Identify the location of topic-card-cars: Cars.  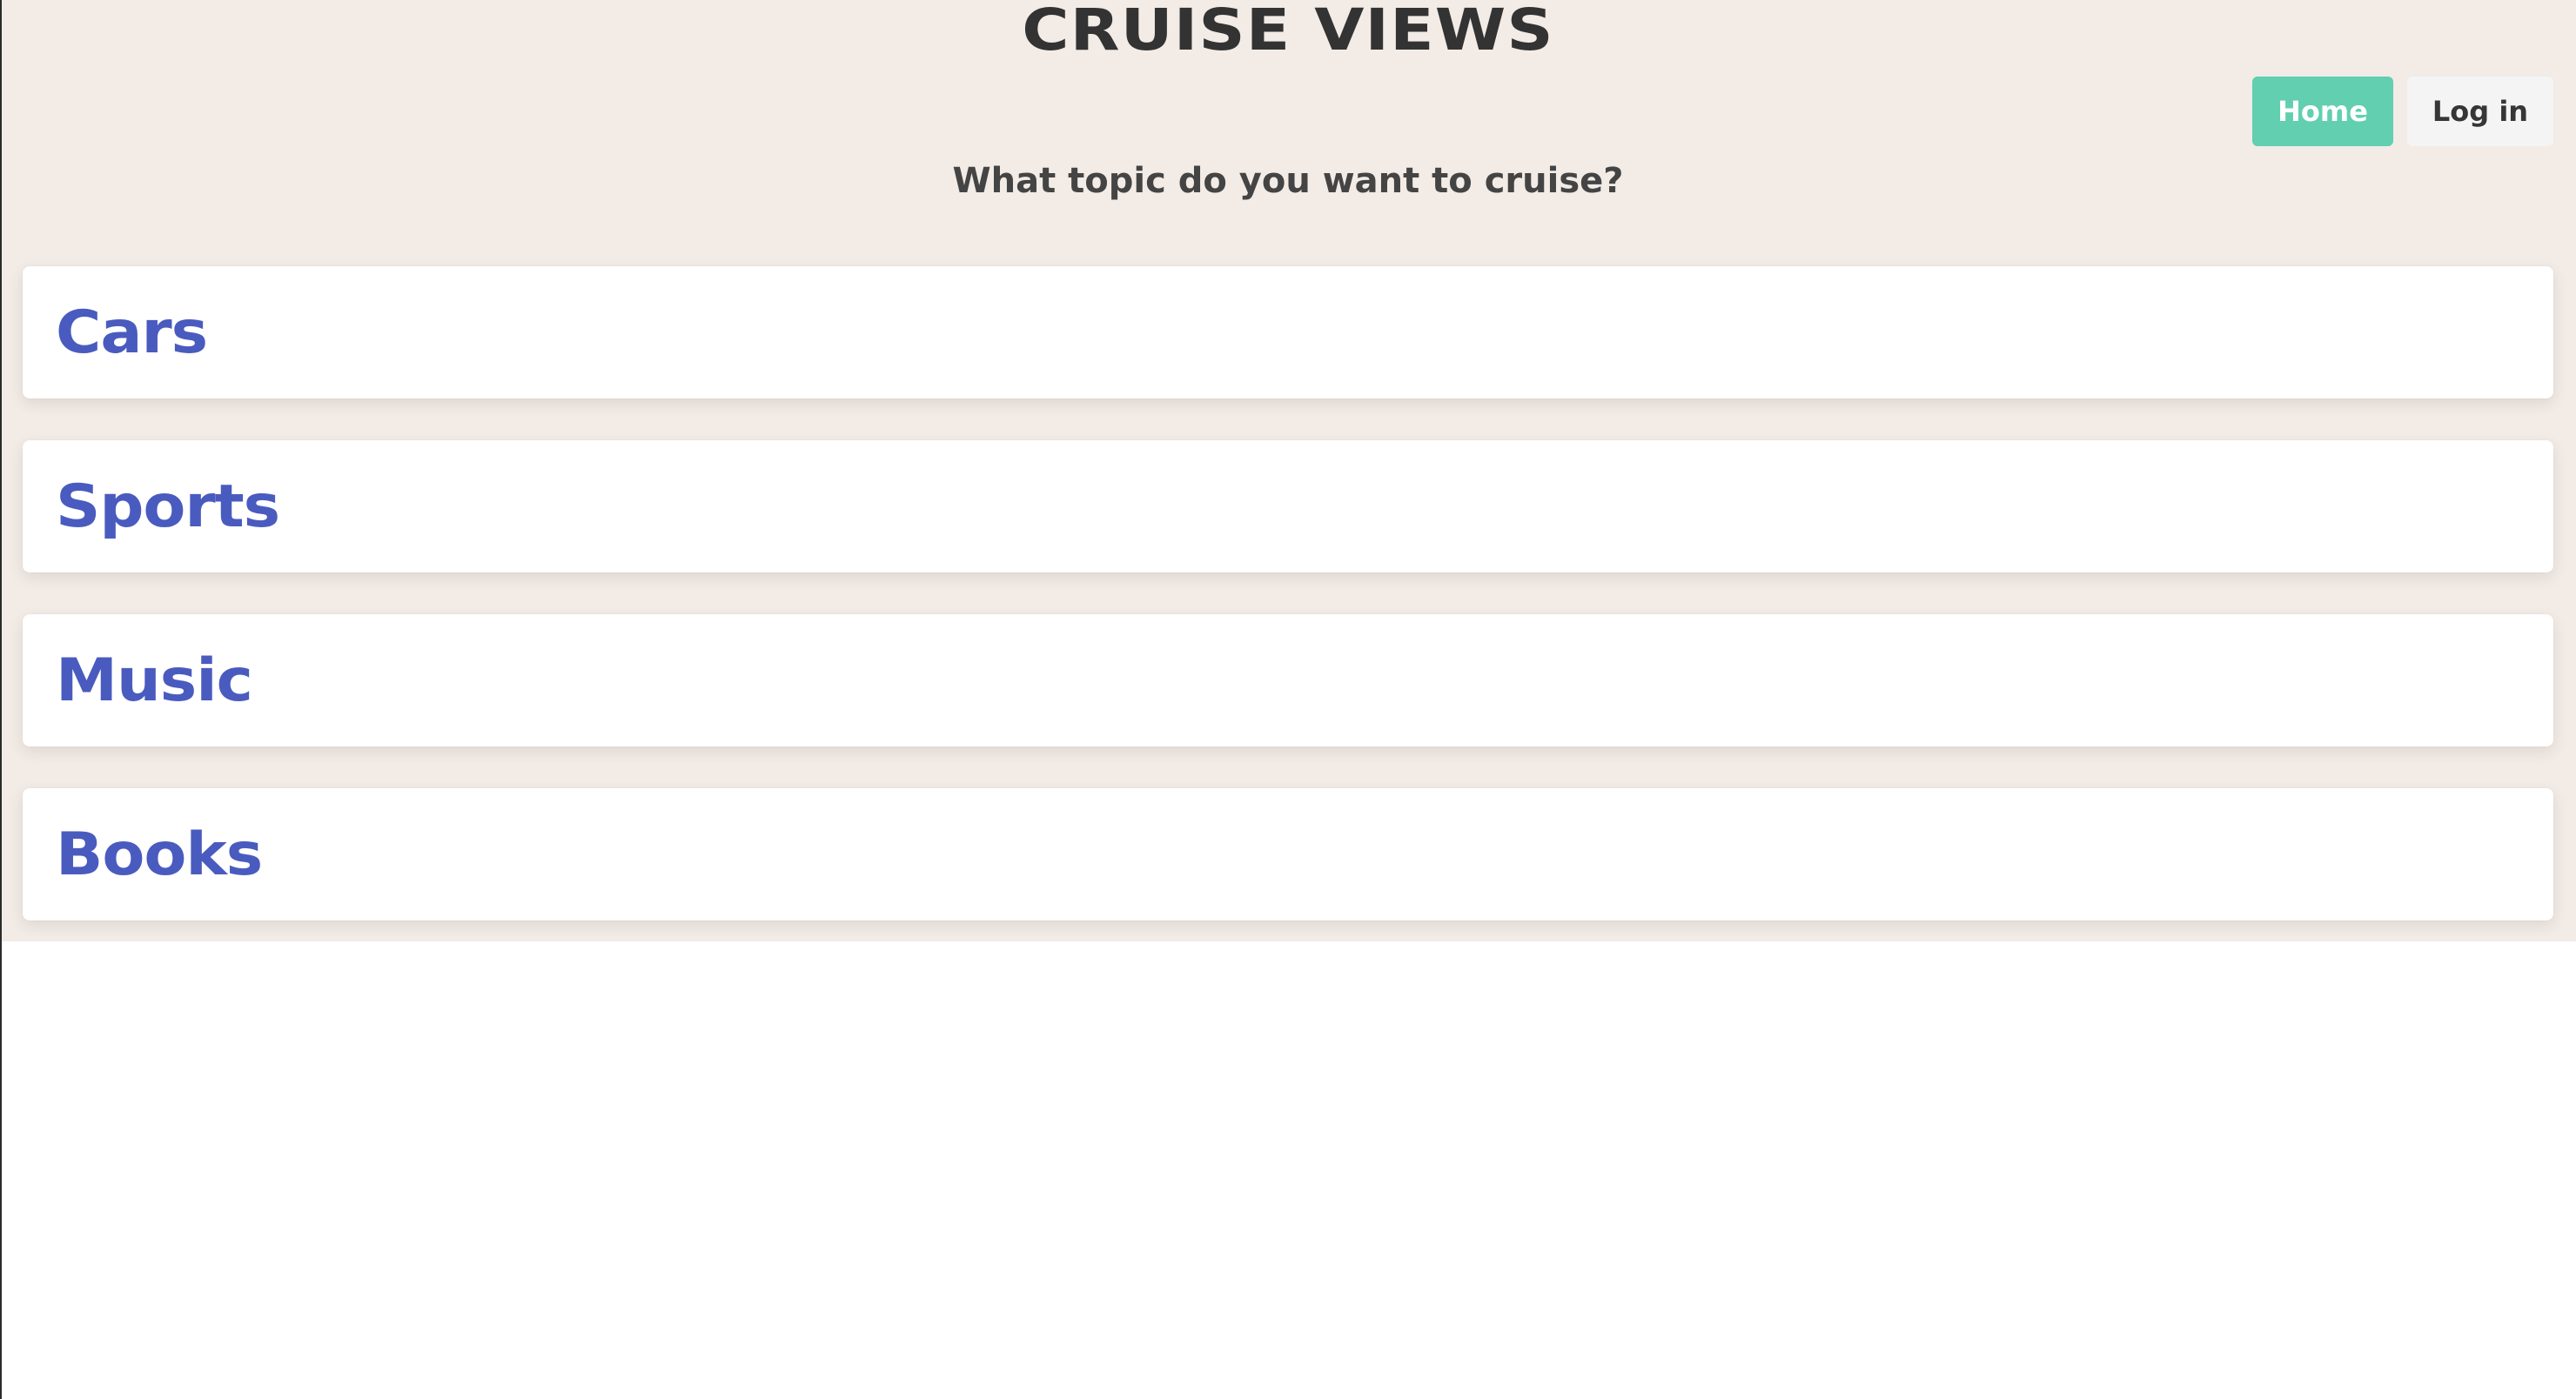
(1288, 332).